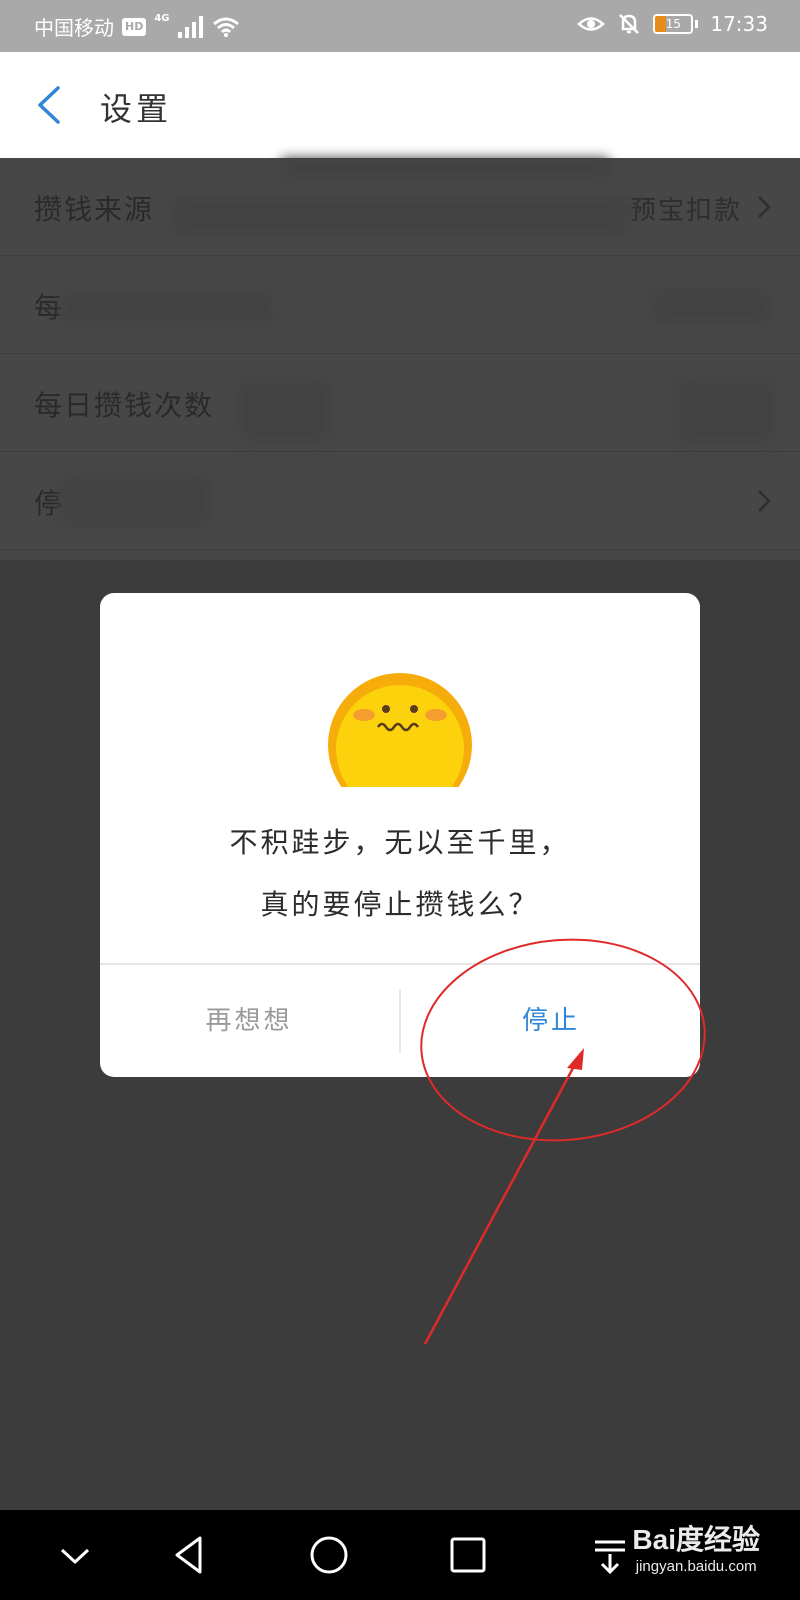 The height and width of the screenshot is (1600, 800). I want to click on wifi-icon, so click(225, 27).